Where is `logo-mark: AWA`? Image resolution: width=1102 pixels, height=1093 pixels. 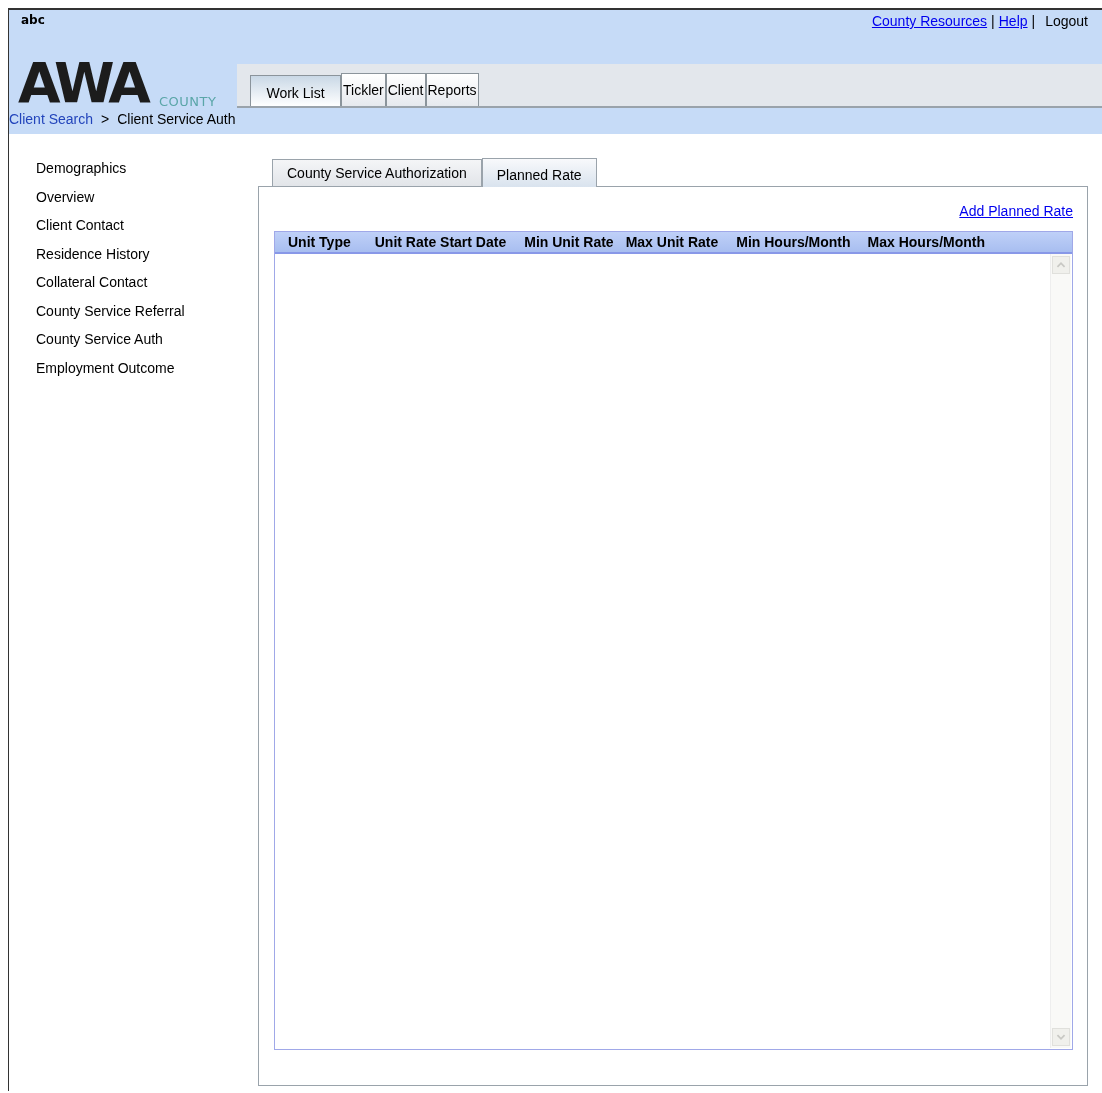 logo-mark: AWA is located at coordinates (83, 83).